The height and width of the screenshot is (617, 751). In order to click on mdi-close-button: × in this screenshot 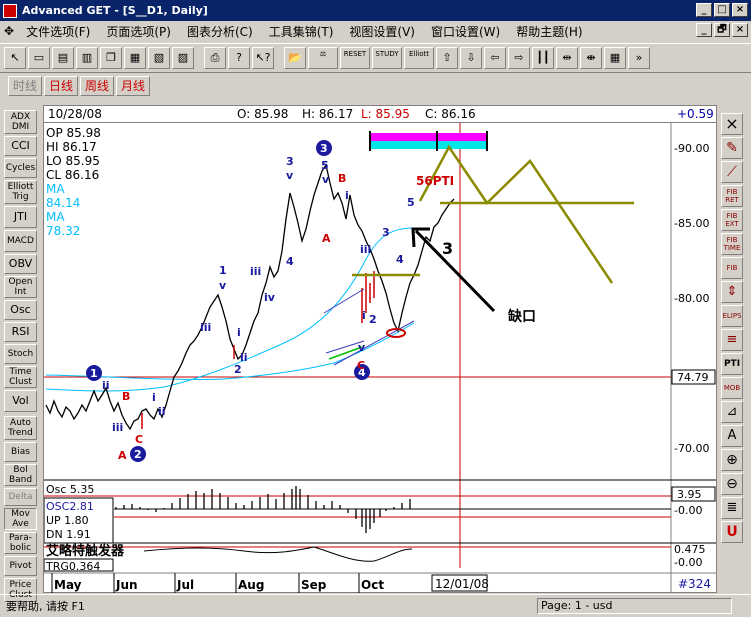, I will do `click(740, 30)`.